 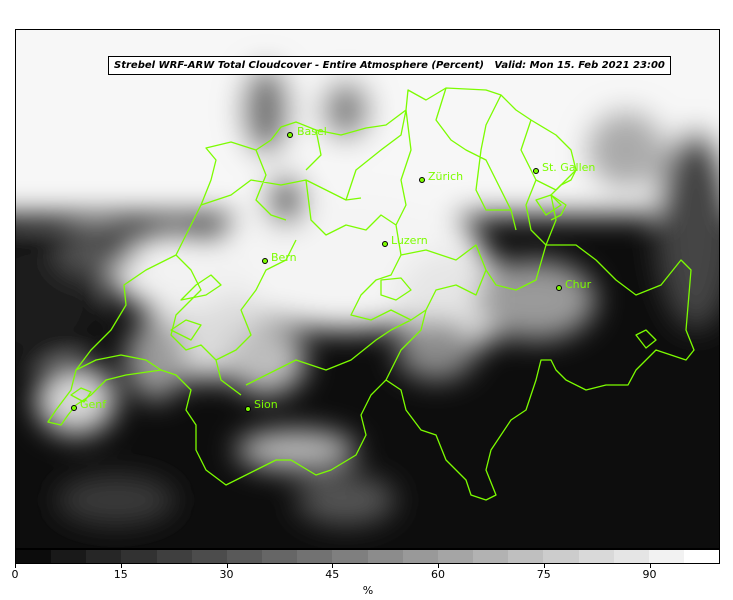 I want to click on city-dot-chur, so click(x=559, y=288).